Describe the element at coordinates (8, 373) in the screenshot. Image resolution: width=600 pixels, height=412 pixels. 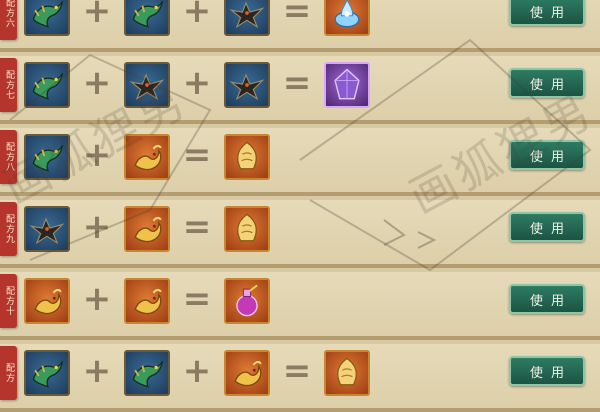
I see `recipe-tag: 配方` at that location.